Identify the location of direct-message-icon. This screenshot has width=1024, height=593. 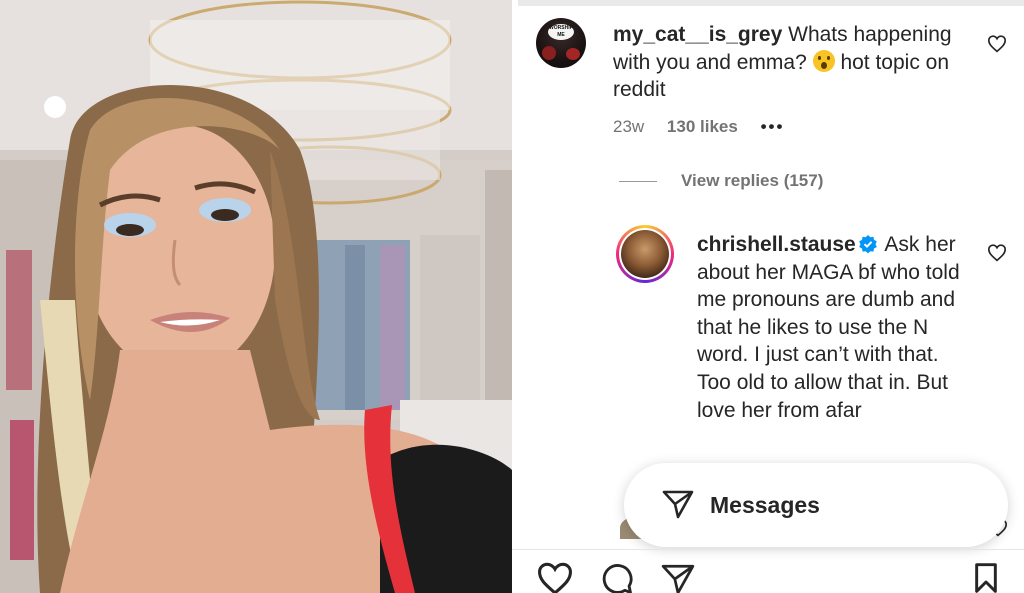
(678, 504).